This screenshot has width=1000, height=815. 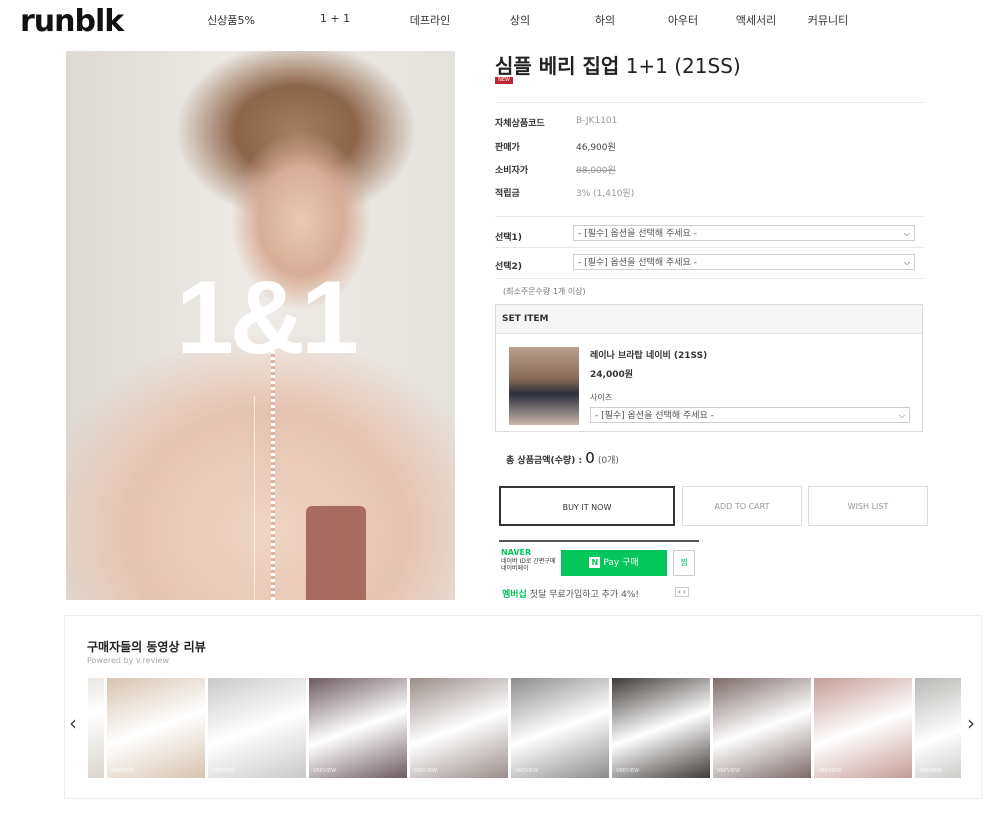 I want to click on hero-sports-bra, so click(x=336, y=553).